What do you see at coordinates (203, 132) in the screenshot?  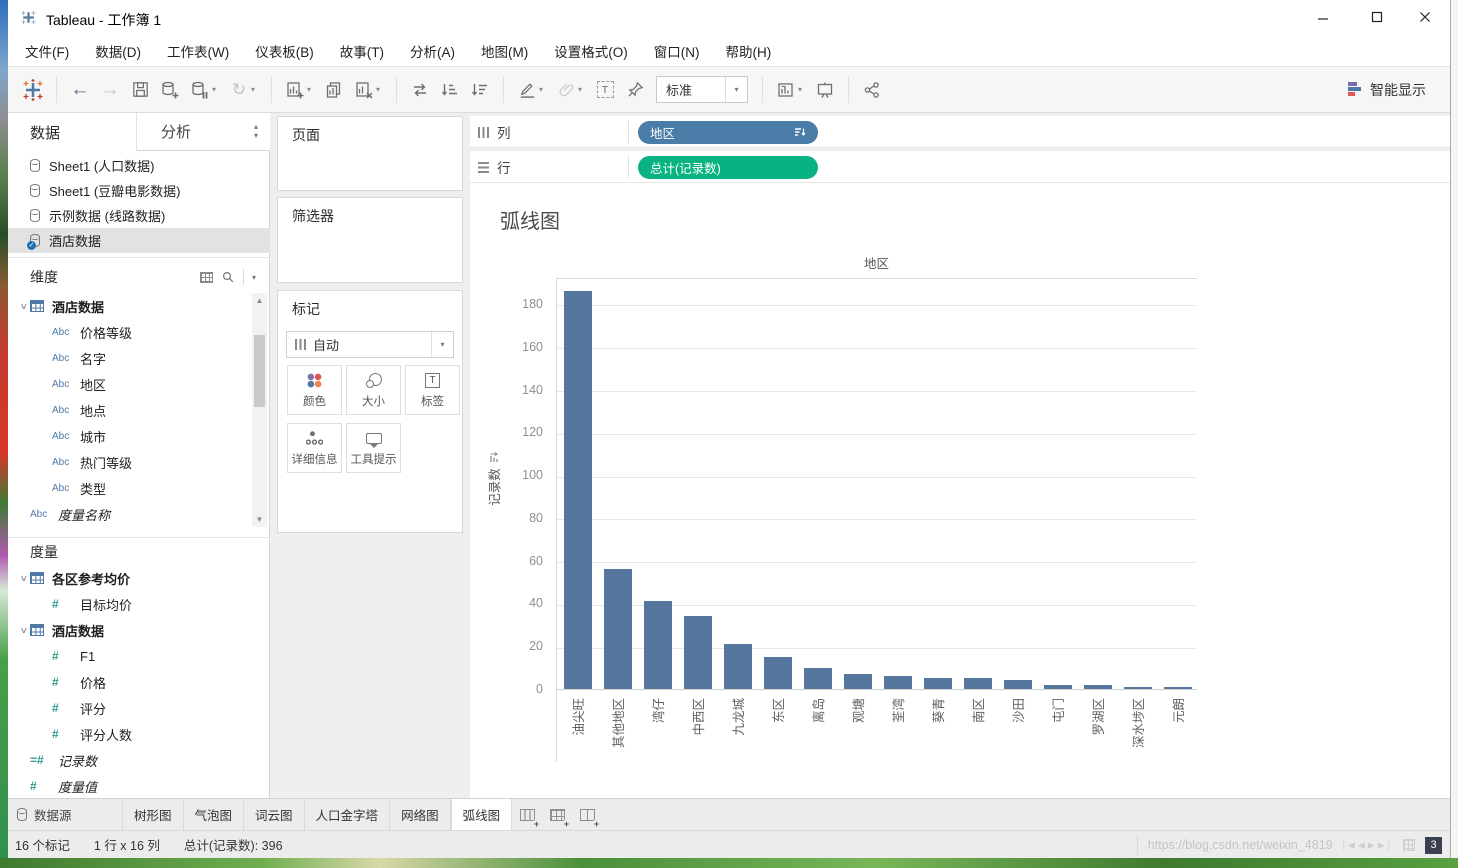 I see `tab-analytics: 分析 ▴ ▾` at bounding box center [203, 132].